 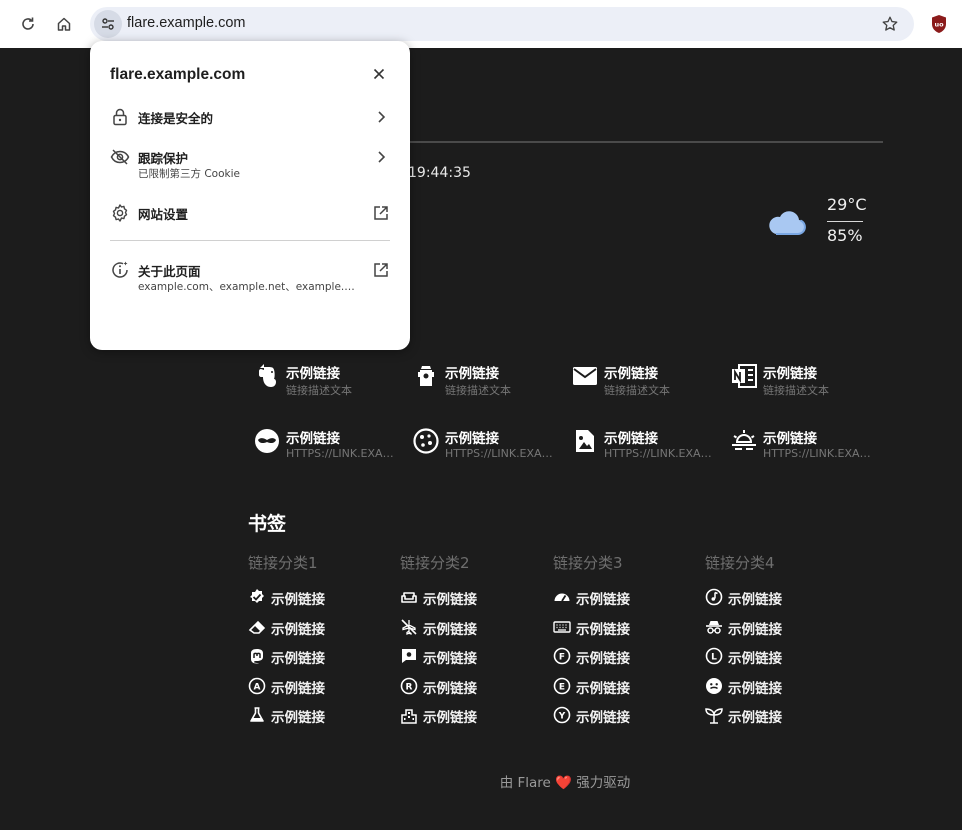 I want to click on incognito-icon, so click(x=714, y=627).